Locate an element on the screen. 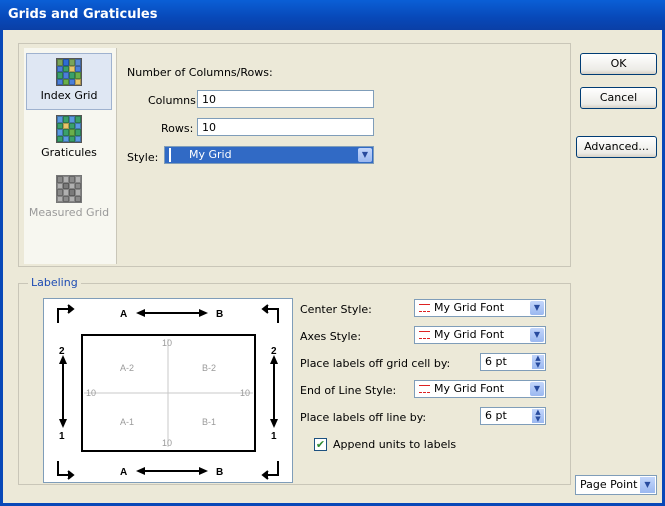 This screenshot has width=665, height=506. cancel-button: Cancel is located at coordinates (618, 98).